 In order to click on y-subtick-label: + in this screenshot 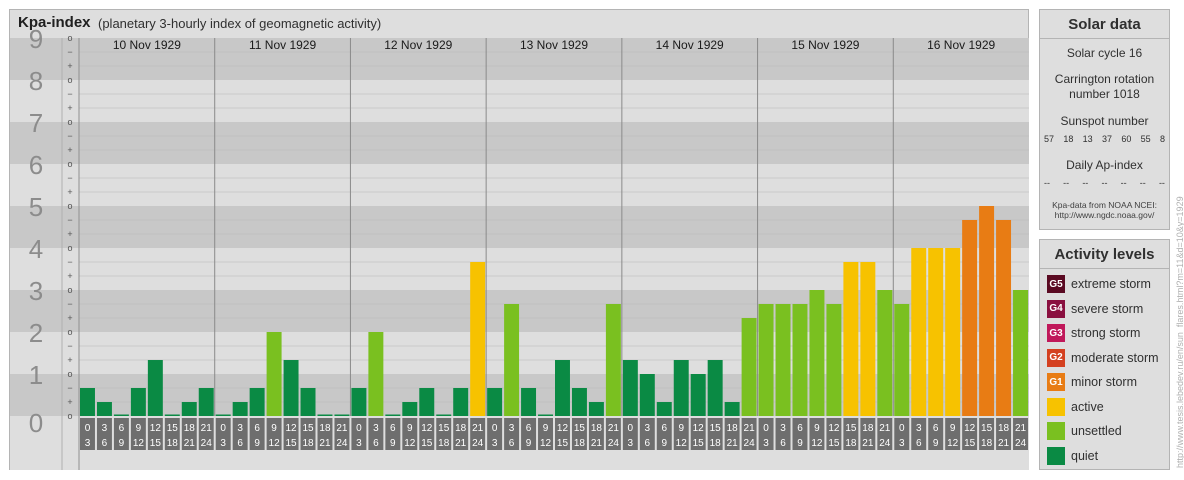, I will do `click(69, 66)`.